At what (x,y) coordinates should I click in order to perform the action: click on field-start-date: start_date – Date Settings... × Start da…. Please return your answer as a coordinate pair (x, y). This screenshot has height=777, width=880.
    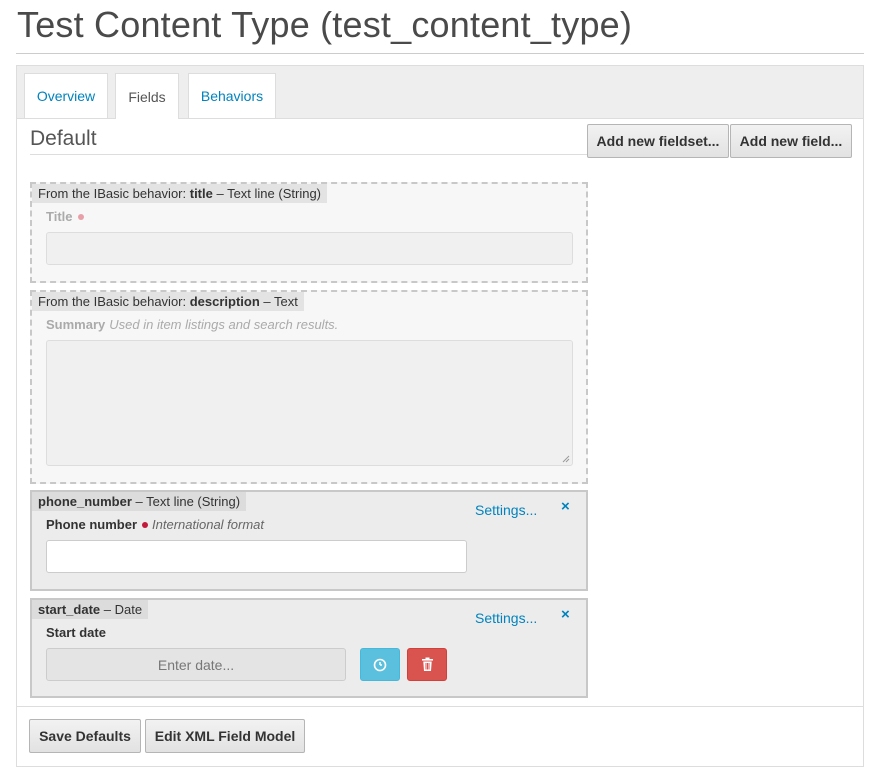
    Looking at the image, I should click on (309, 648).